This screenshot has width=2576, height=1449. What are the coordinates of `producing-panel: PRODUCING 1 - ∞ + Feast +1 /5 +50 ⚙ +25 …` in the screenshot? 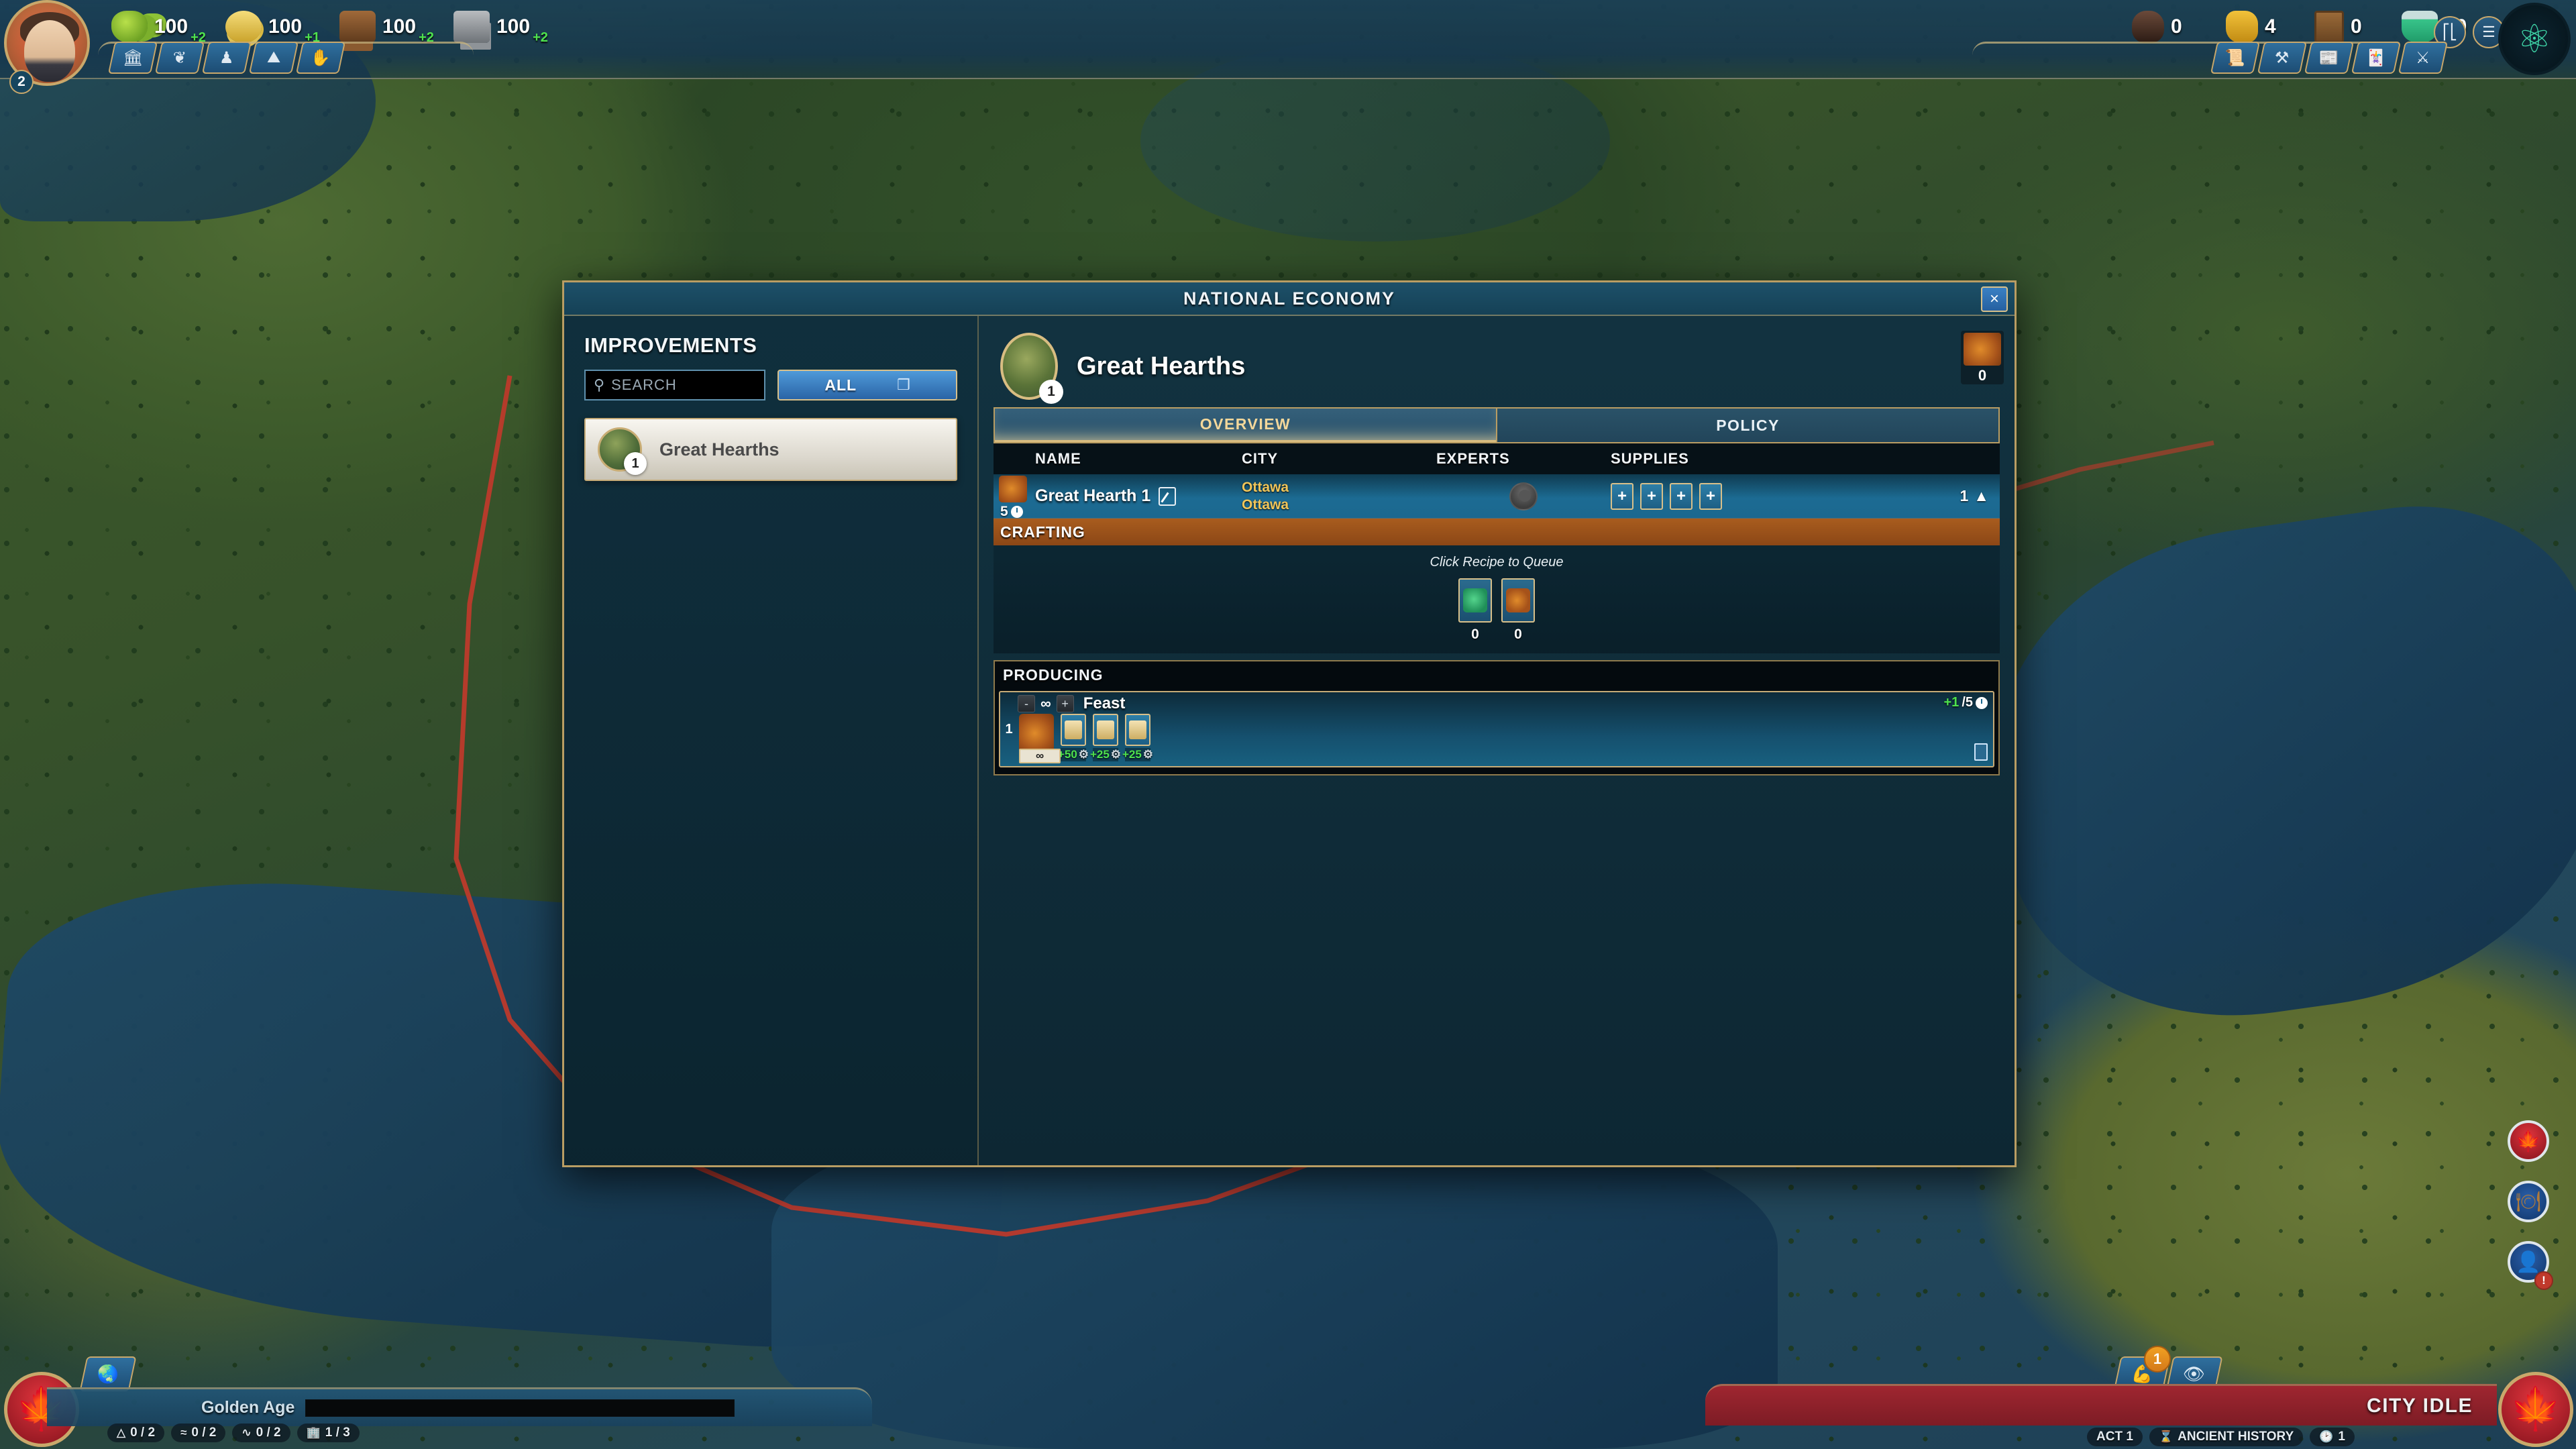 It's located at (1497, 717).